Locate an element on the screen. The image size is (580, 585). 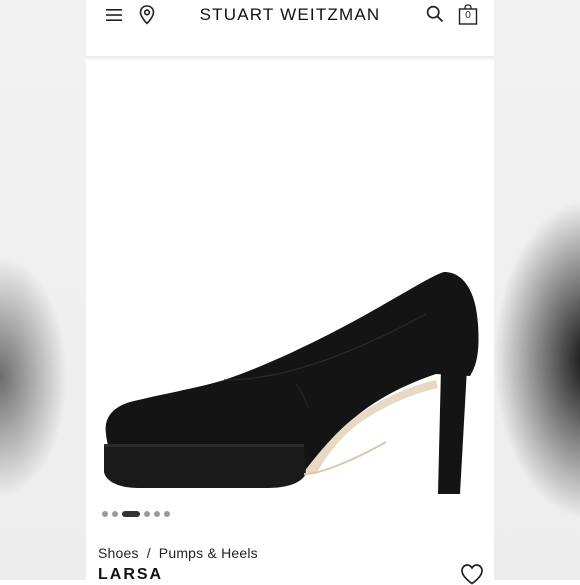
image-carousel-dots is located at coordinates (136, 514).